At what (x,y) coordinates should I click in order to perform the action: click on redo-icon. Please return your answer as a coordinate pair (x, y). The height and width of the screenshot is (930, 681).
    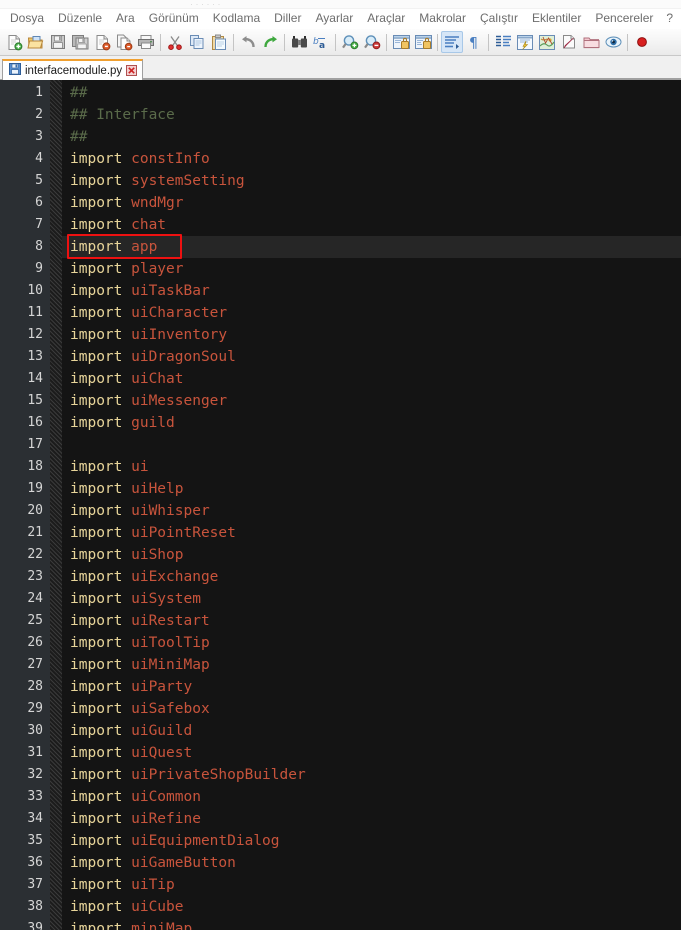
    Looking at the image, I should click on (270, 42).